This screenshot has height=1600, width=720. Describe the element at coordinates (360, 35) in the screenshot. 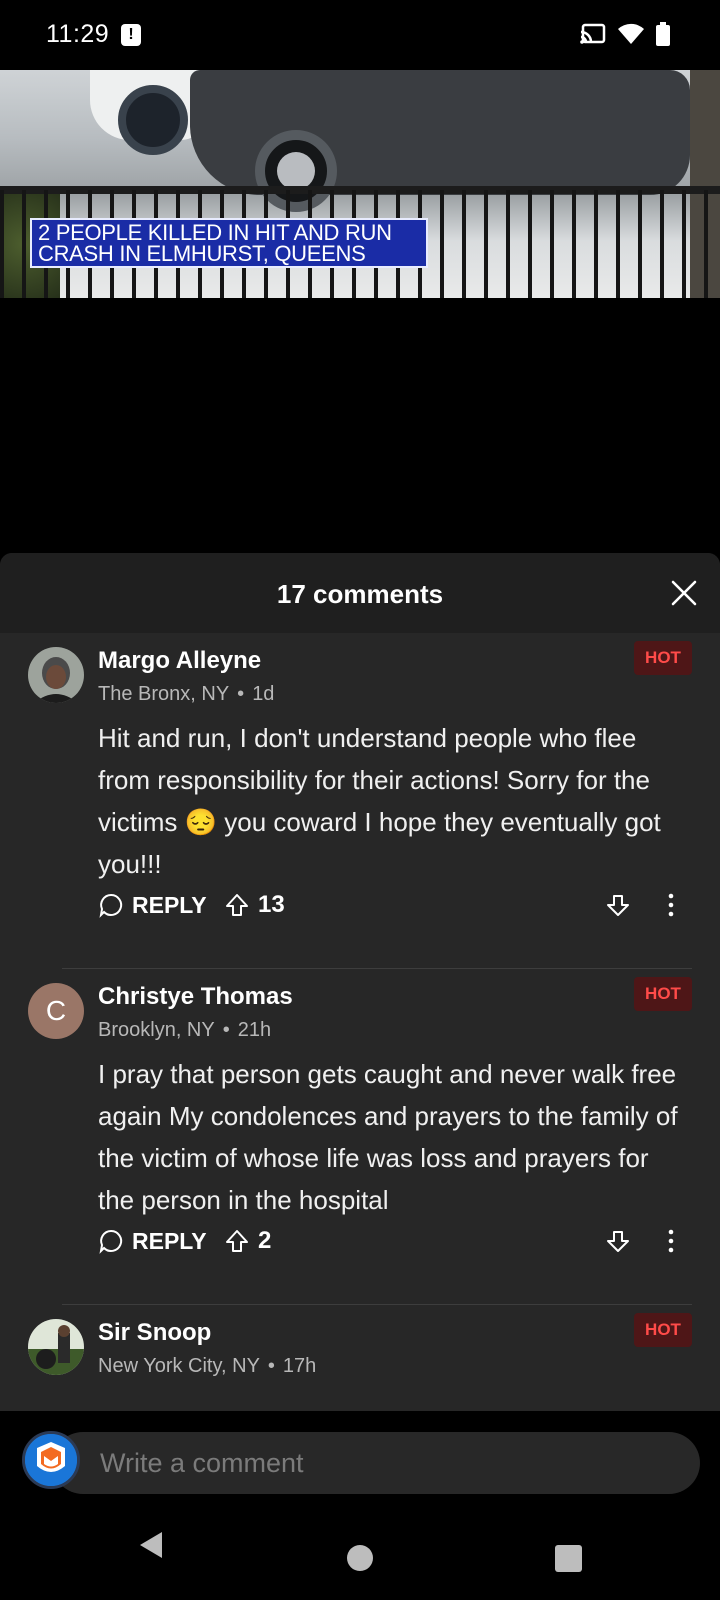

I see `status-bar: 11:29 !` at that location.